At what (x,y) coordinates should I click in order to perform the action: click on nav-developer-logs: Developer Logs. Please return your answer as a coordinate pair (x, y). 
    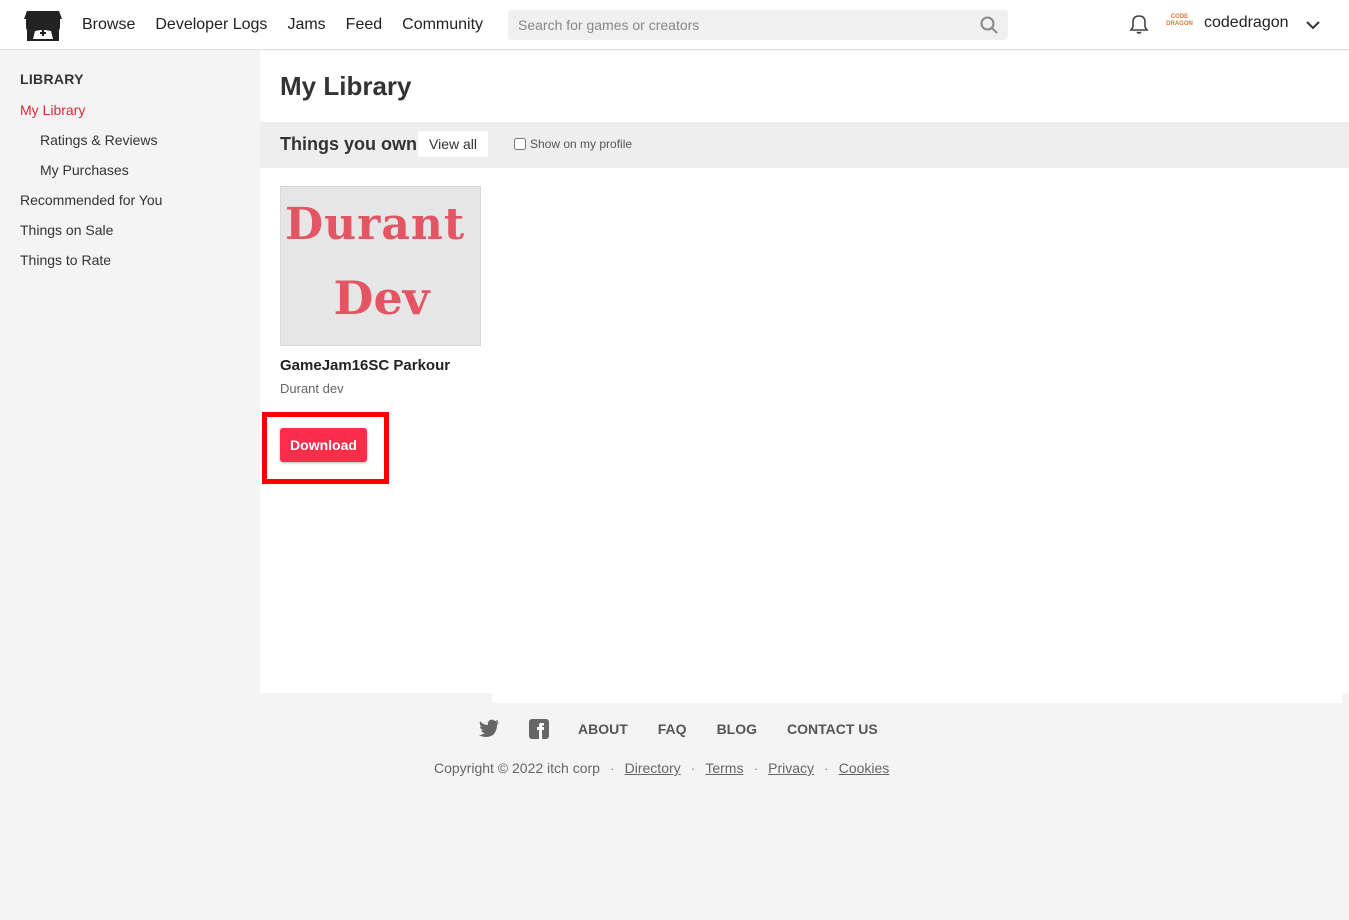
    Looking at the image, I should click on (211, 25).